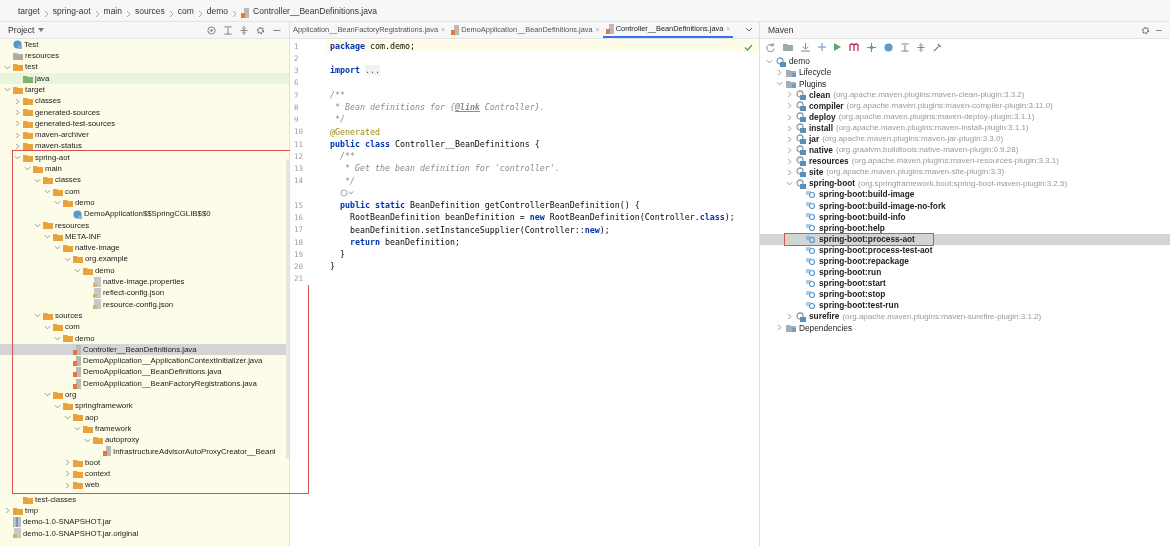  Describe the element at coordinates (112, 11) in the screenshot. I see `breadcrumb-item: main` at that location.